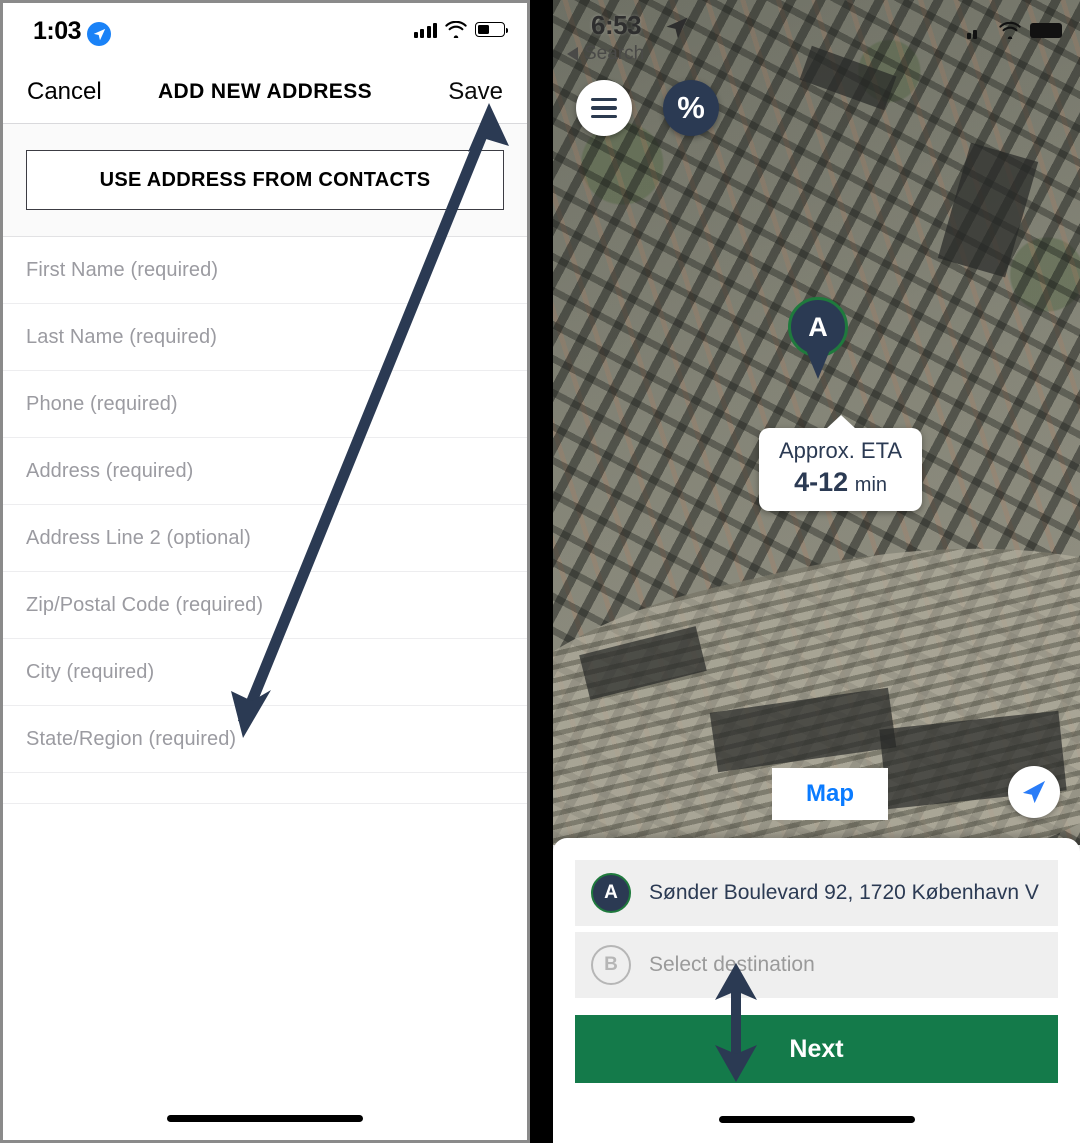 Image resolution: width=1080 pixels, height=1143 pixels. What do you see at coordinates (611, 893) in the screenshot?
I see `badge-a: A` at bounding box center [611, 893].